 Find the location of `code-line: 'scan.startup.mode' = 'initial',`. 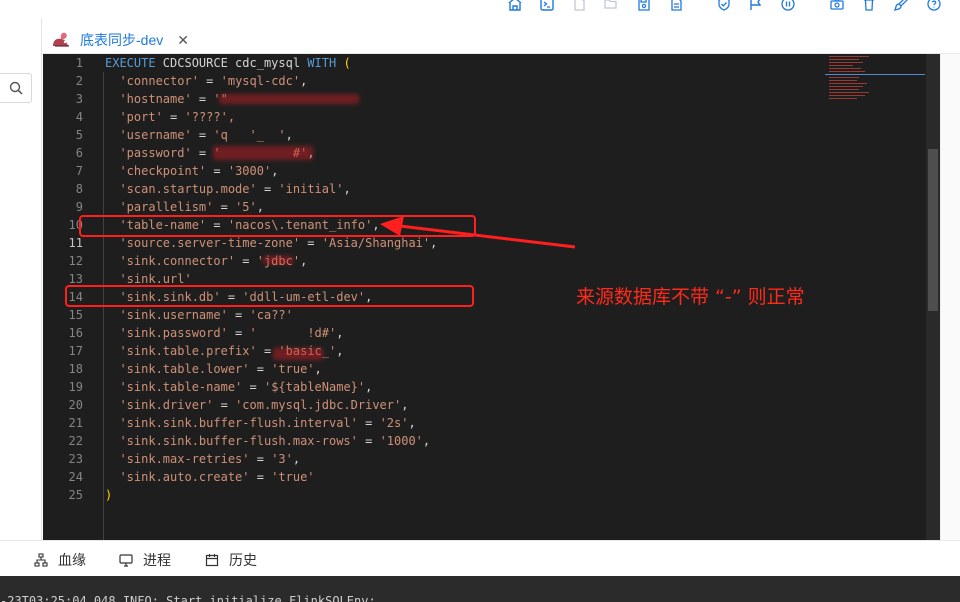

code-line: 'scan.startup.mode' = 'initial', is located at coordinates (235, 189).